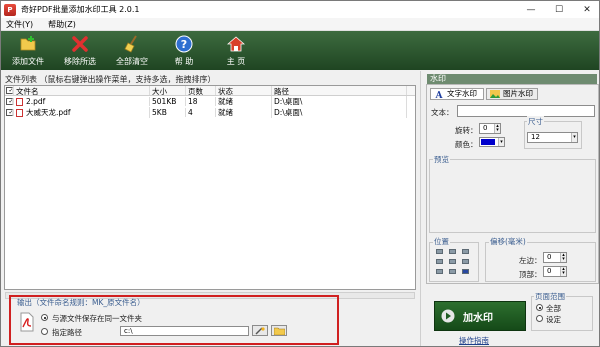  What do you see at coordinates (549, 271) in the screenshot?
I see `top-offset-value: 0` at bounding box center [549, 271].